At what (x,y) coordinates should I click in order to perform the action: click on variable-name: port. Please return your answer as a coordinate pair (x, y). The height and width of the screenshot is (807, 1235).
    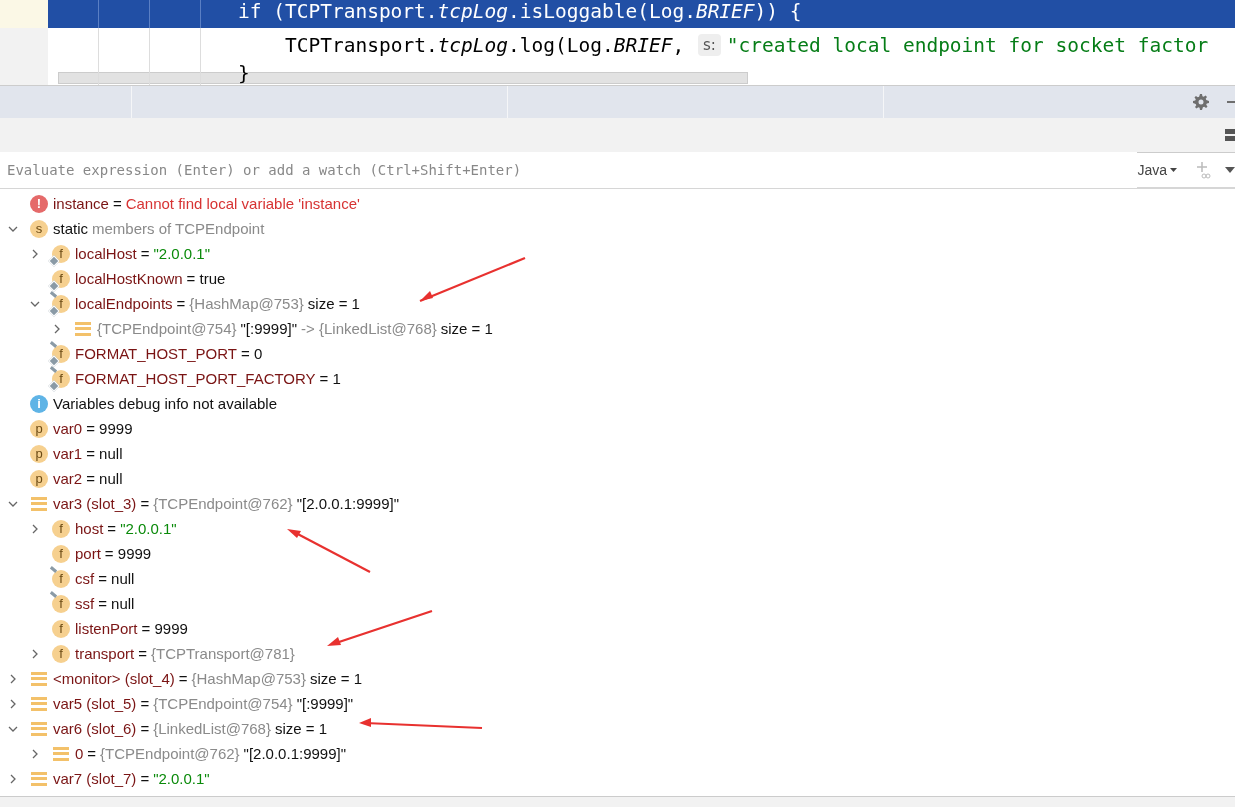
    Looking at the image, I should click on (88, 553).